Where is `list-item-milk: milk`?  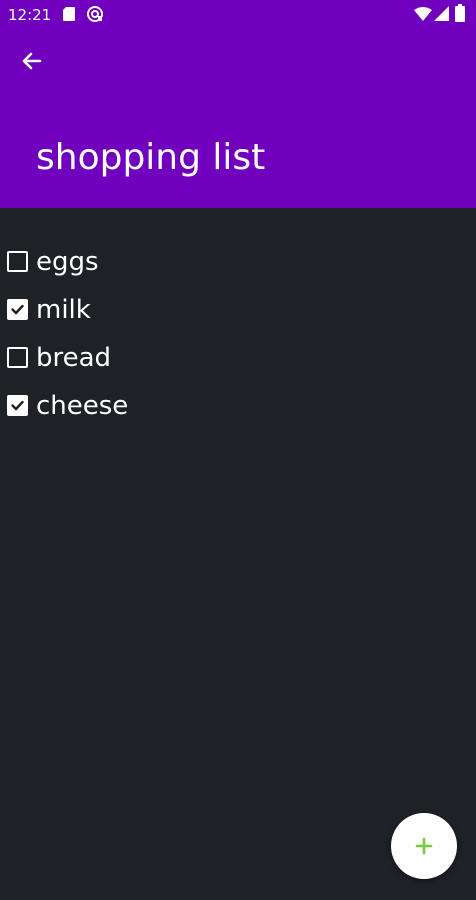
list-item-milk: milk is located at coordinates (238, 310).